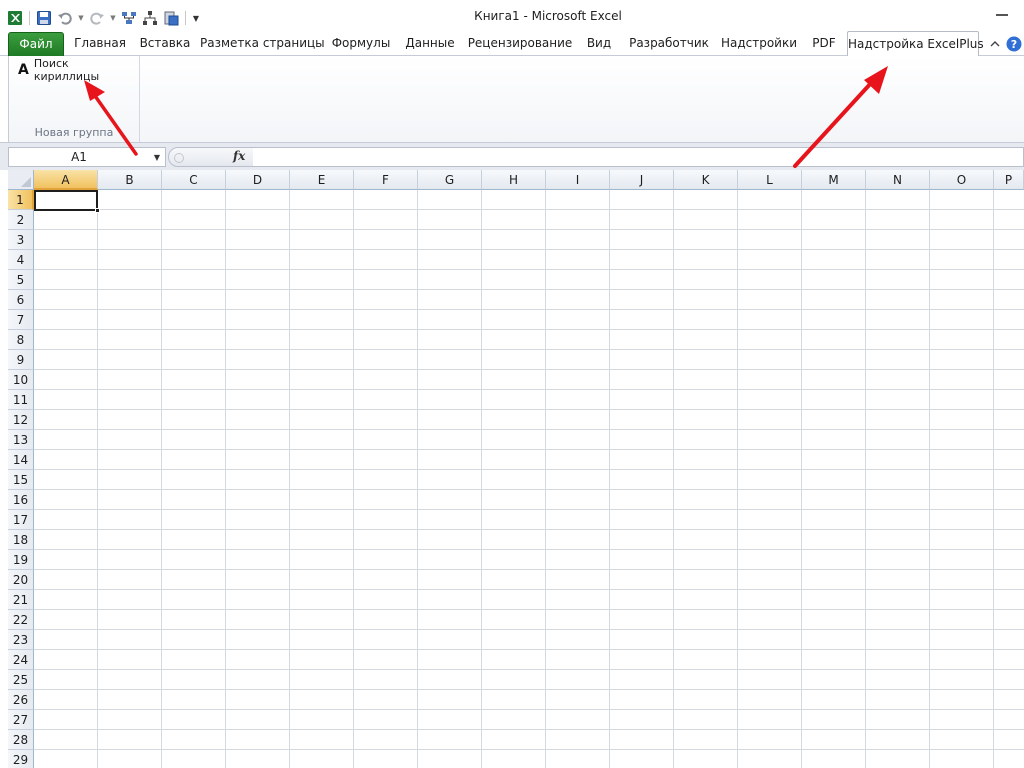 This screenshot has width=1024, height=768. Describe the element at coordinates (66, 70) in the screenshot. I see `cyrillic-search-label: Поиск кириллицы` at that location.